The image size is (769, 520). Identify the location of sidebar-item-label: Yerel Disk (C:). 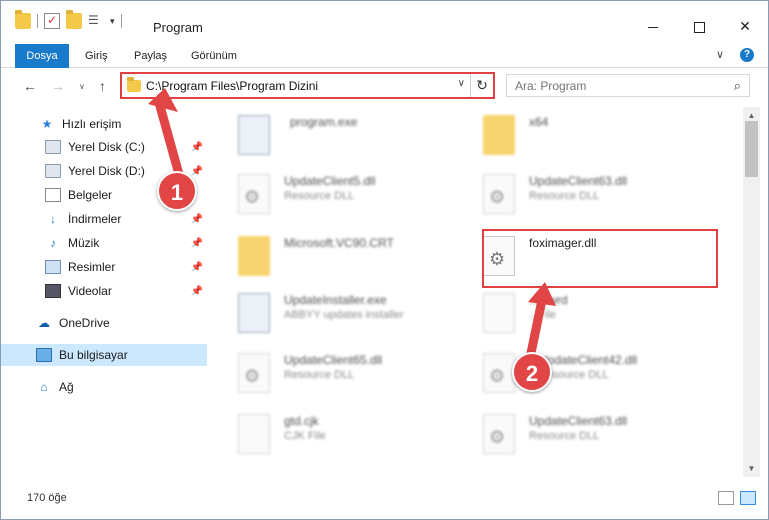
(106, 147).